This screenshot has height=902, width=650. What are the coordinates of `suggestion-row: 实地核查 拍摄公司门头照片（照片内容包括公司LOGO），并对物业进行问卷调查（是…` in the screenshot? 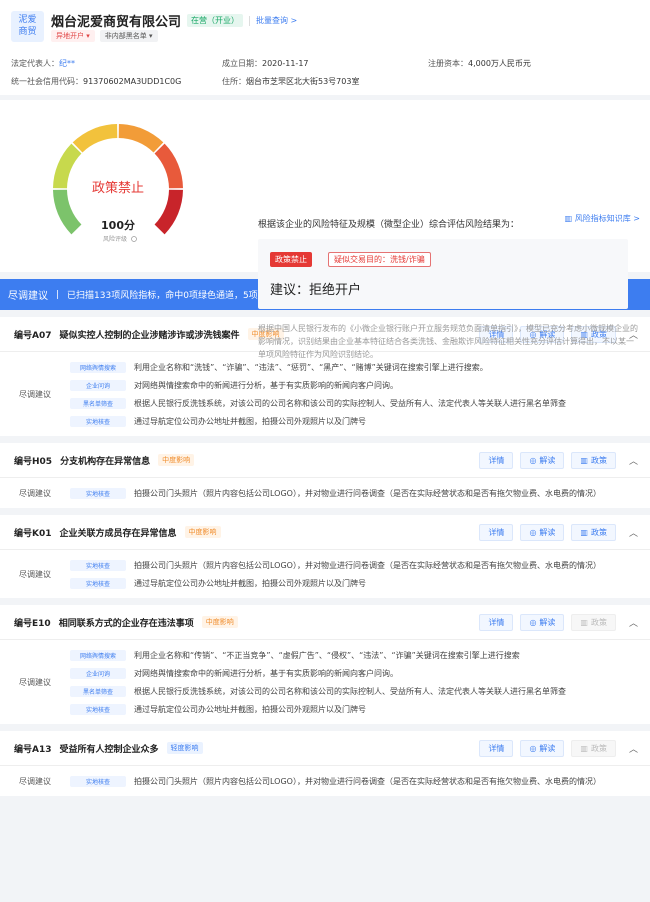 It's located at (360, 493).